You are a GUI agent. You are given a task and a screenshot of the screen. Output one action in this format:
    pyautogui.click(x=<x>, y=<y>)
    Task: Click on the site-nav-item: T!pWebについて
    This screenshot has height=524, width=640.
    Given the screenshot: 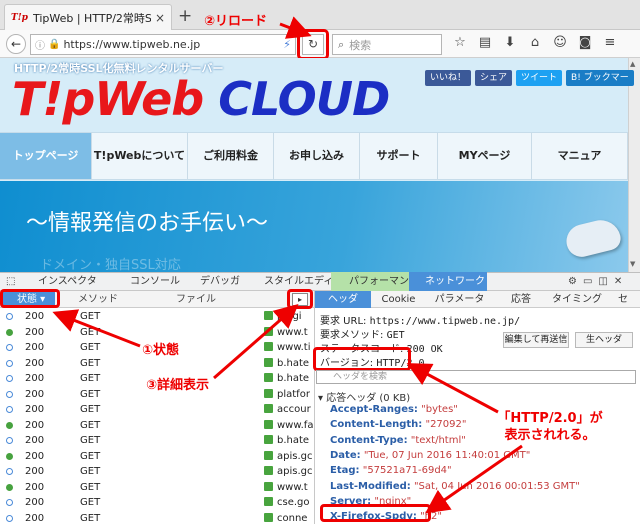 What is the action you would take?
    pyautogui.click(x=140, y=156)
    